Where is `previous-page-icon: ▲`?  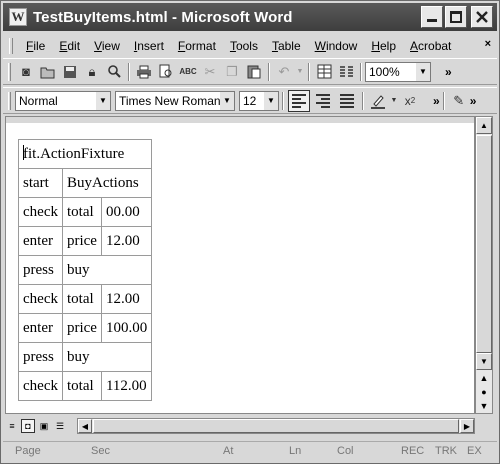 previous-page-icon: ▲ is located at coordinates (484, 378).